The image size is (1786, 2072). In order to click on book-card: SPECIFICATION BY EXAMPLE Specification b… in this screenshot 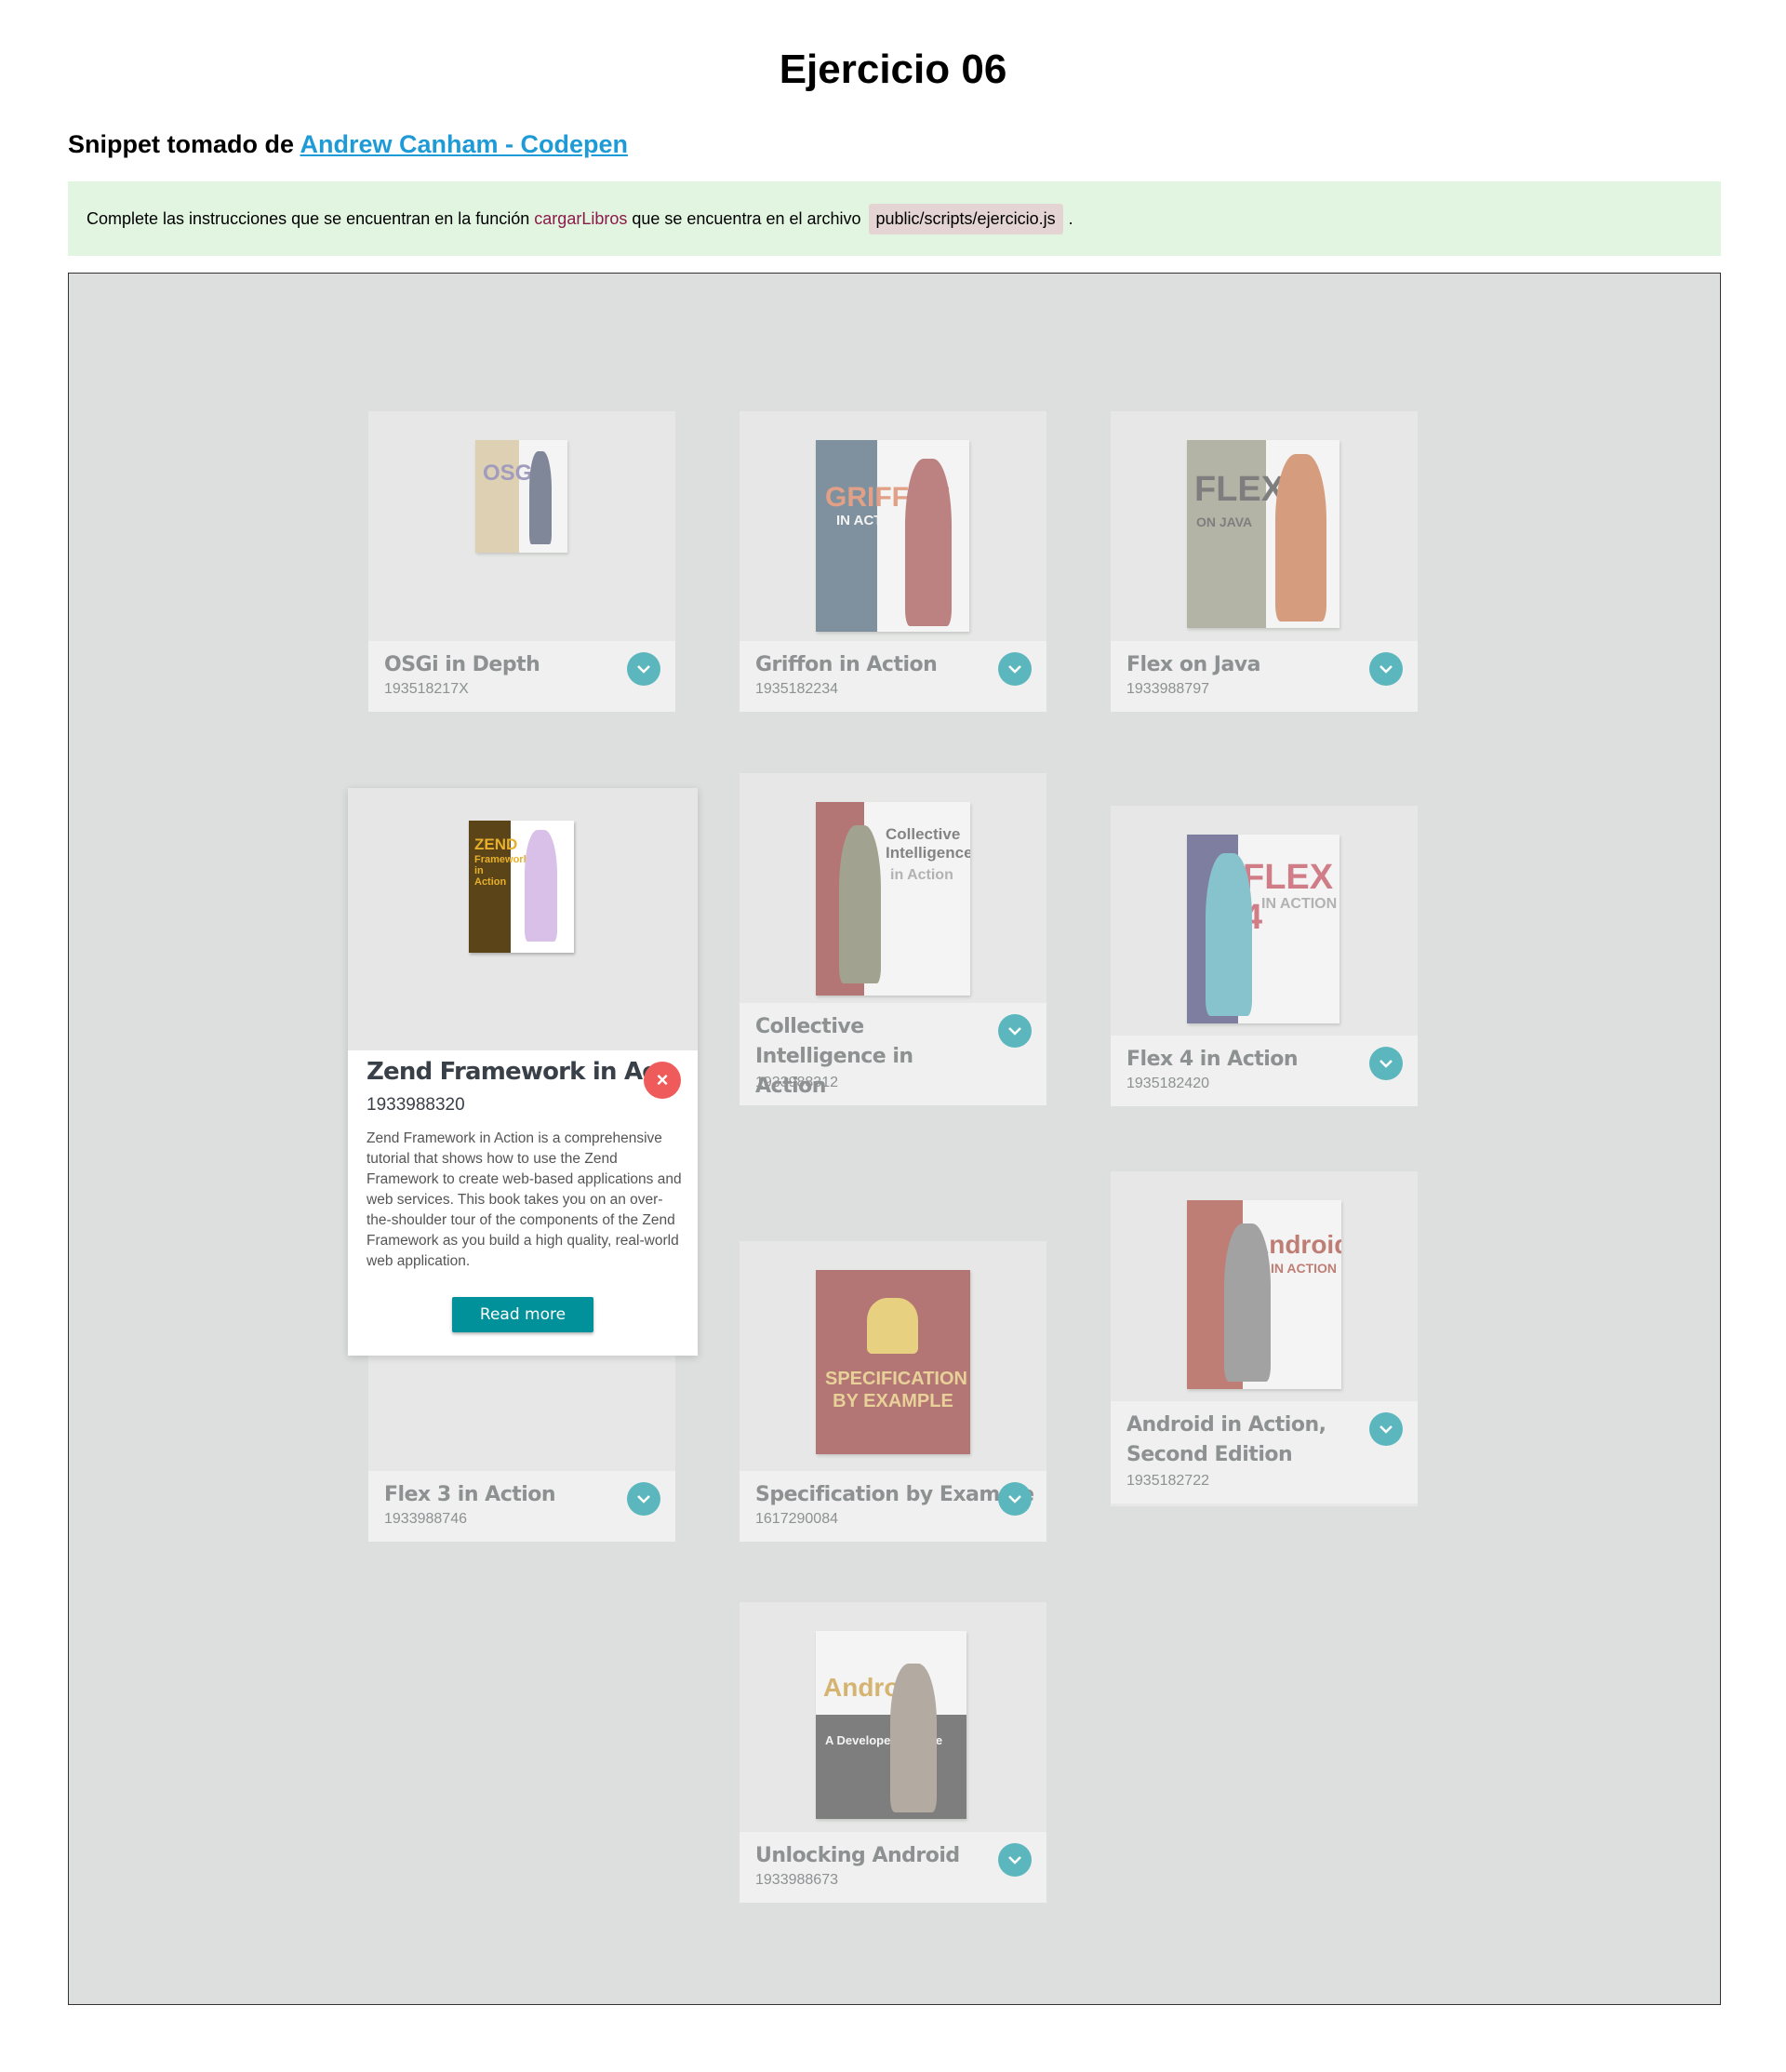, I will do `click(893, 1392)`.